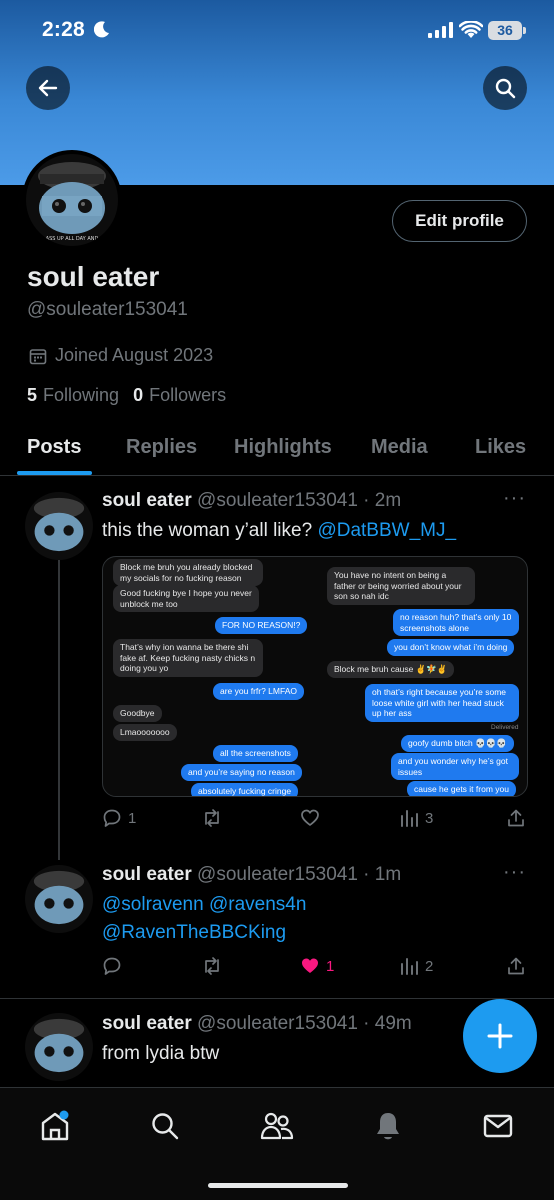 Image resolution: width=554 pixels, height=1200 pixels. Describe the element at coordinates (261, 625) in the screenshot. I see `message-bubble: FOR NO REASON!?` at that location.